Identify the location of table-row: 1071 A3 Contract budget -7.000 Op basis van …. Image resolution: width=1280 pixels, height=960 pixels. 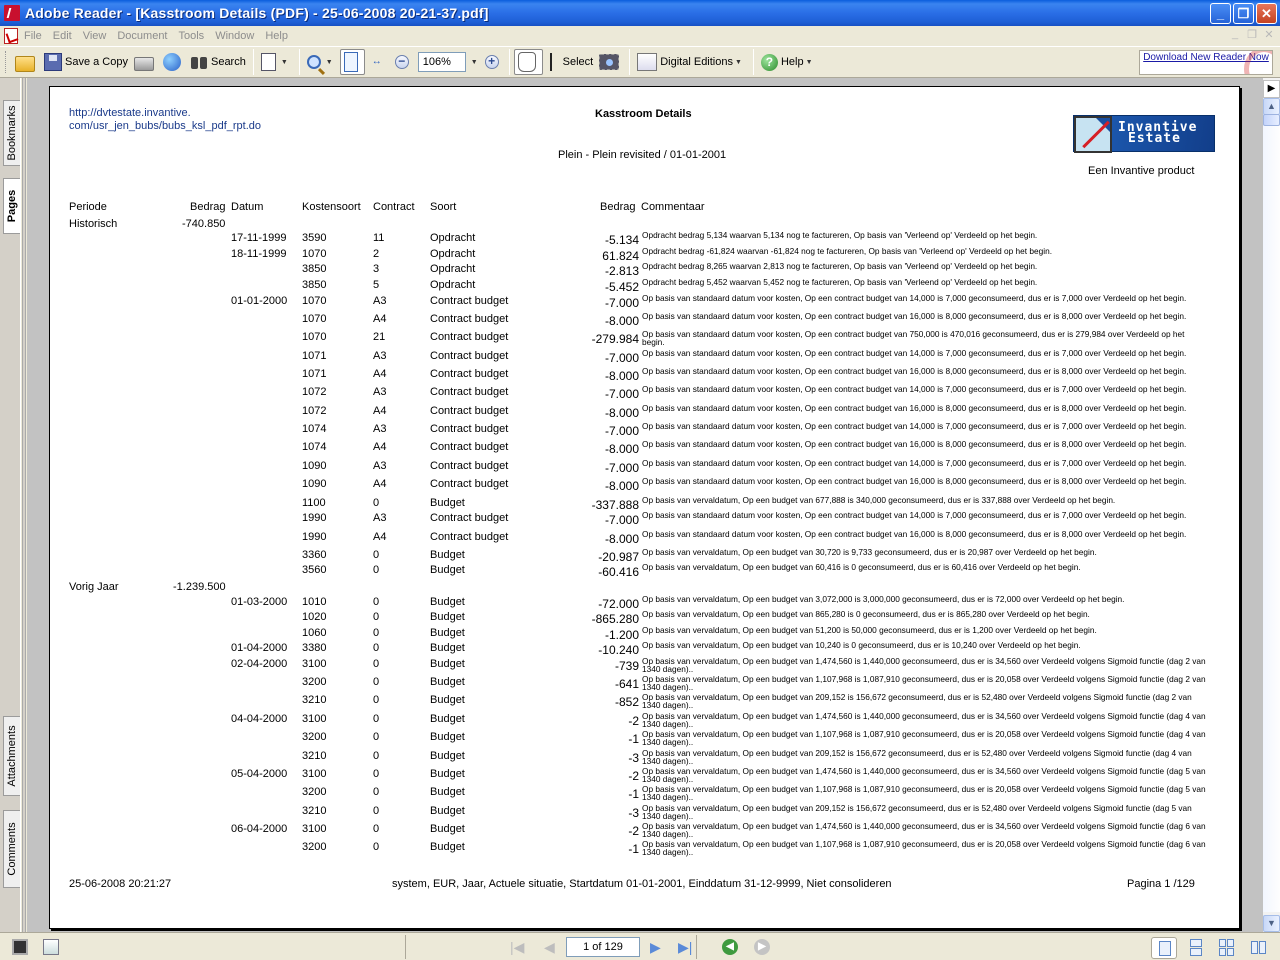
(645, 357).